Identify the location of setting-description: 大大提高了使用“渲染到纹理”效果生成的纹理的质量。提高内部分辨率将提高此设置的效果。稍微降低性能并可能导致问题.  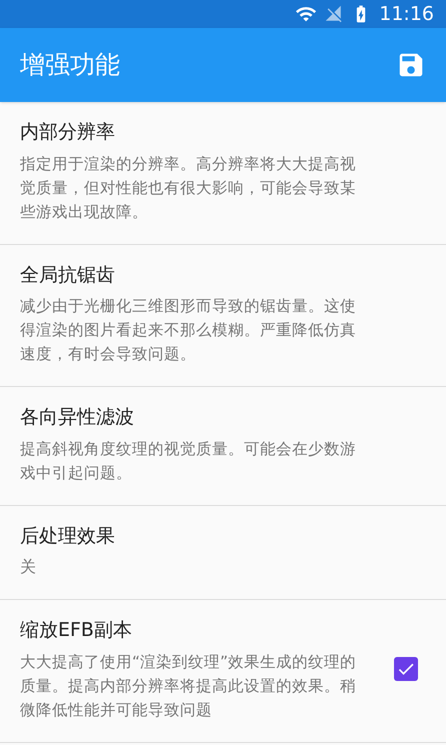
(189, 686).